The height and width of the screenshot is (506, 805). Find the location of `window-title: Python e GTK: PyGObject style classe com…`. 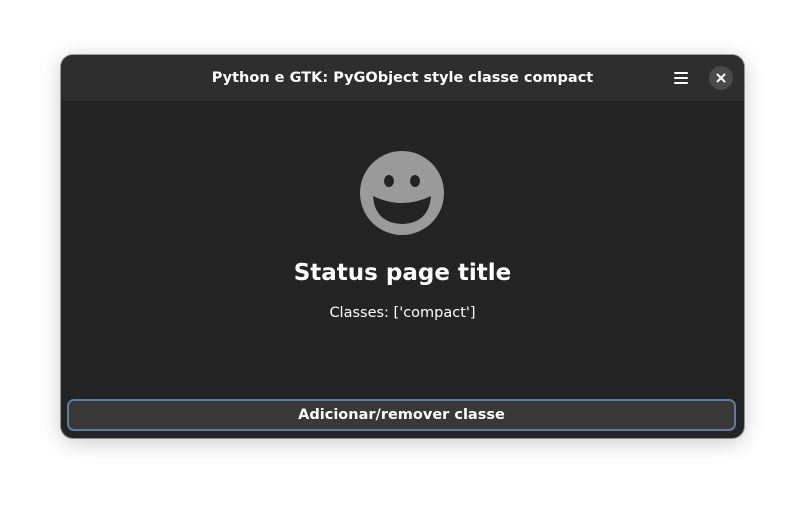

window-title: Python e GTK: PyGObject style classe com… is located at coordinates (402, 78).